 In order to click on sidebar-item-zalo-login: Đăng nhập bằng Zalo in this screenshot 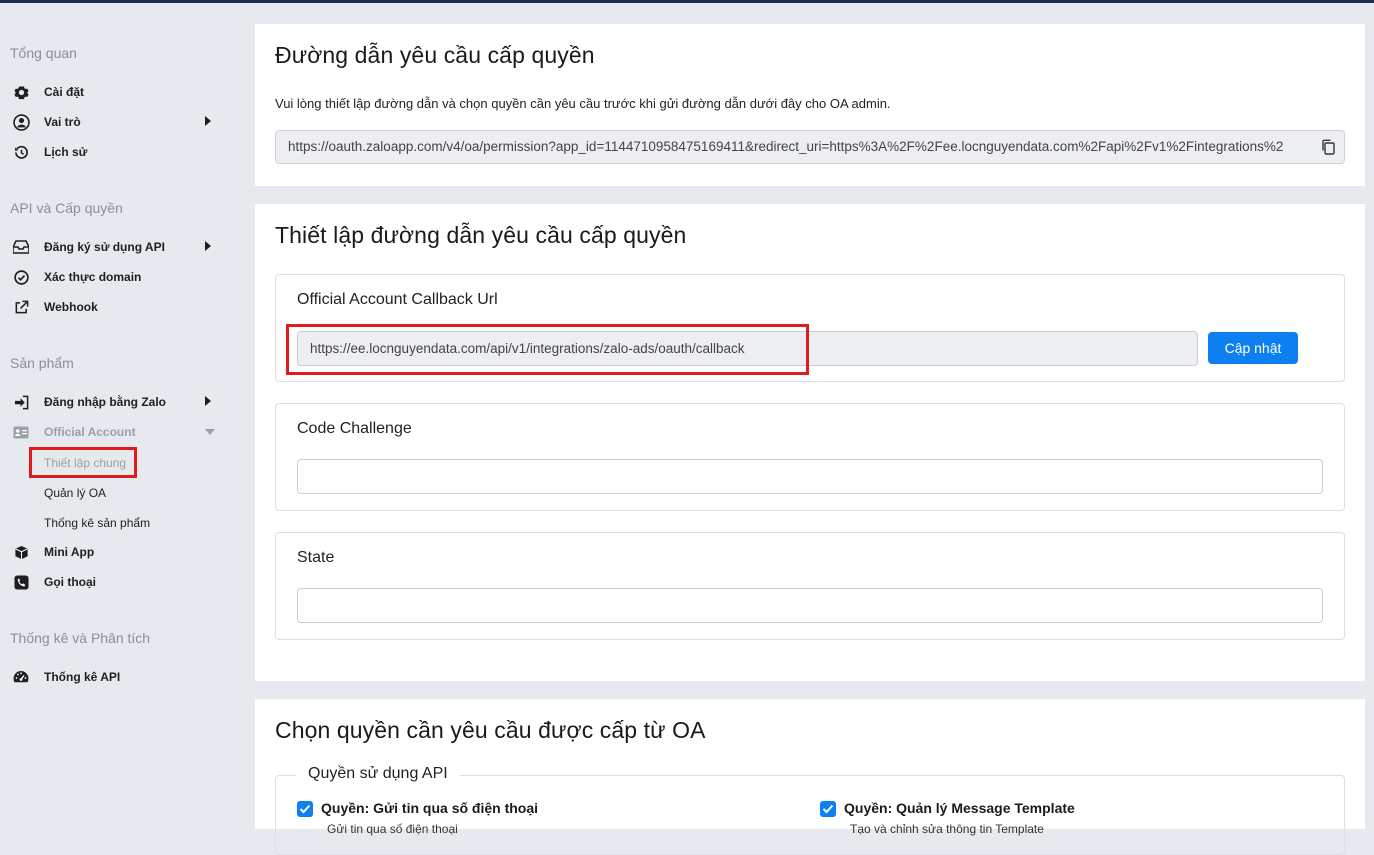, I will do `click(114, 402)`.